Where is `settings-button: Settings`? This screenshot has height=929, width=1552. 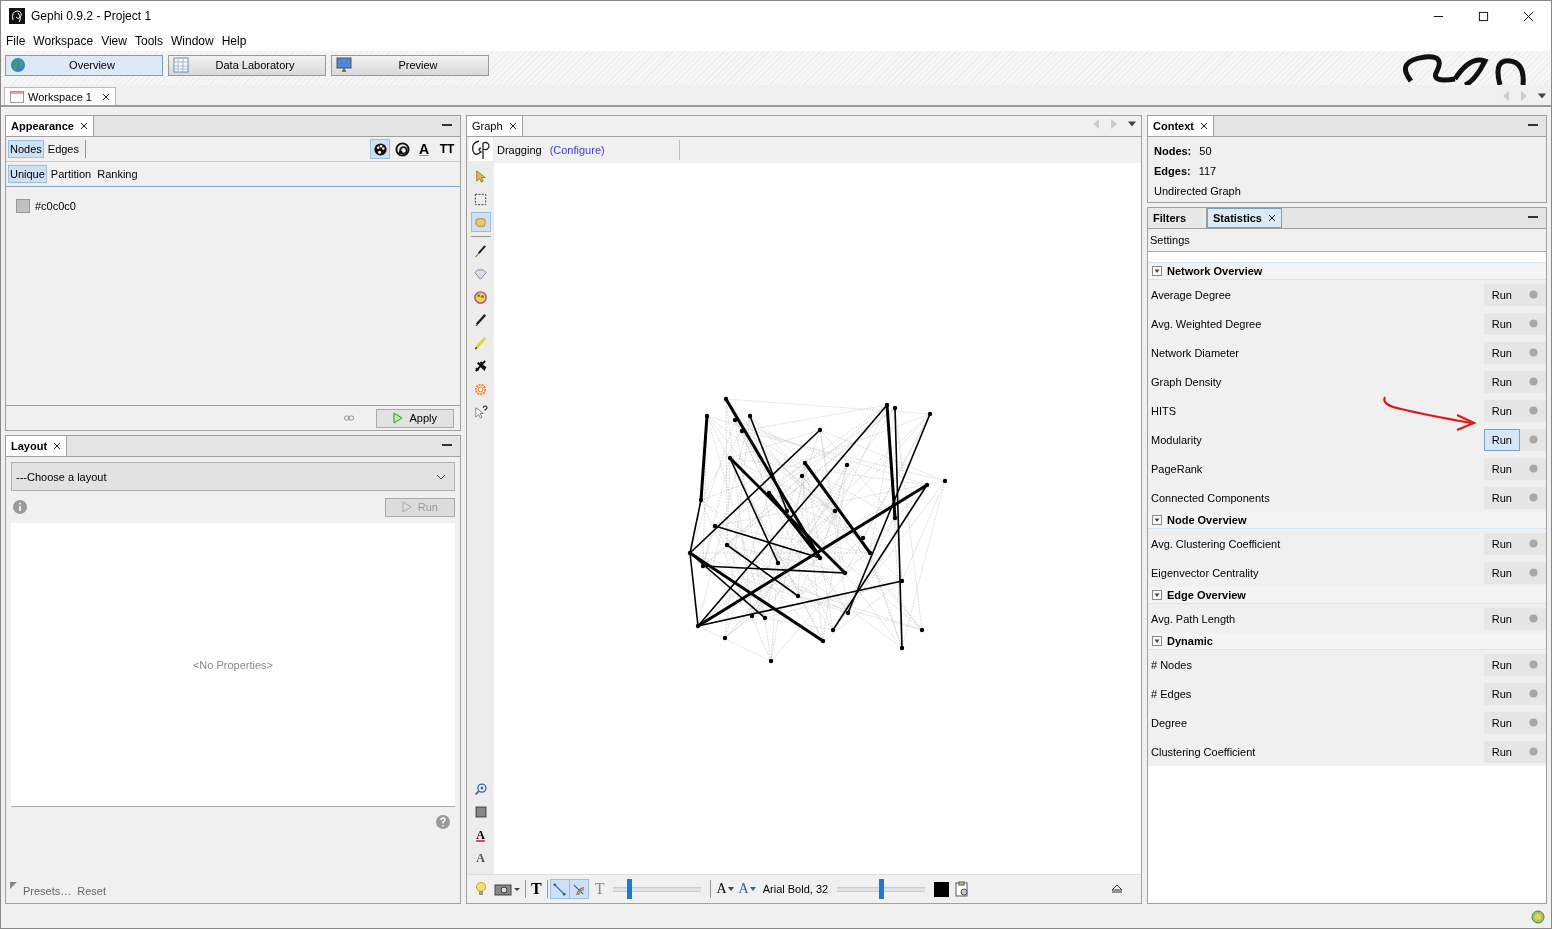 settings-button: Settings is located at coordinates (1170, 240).